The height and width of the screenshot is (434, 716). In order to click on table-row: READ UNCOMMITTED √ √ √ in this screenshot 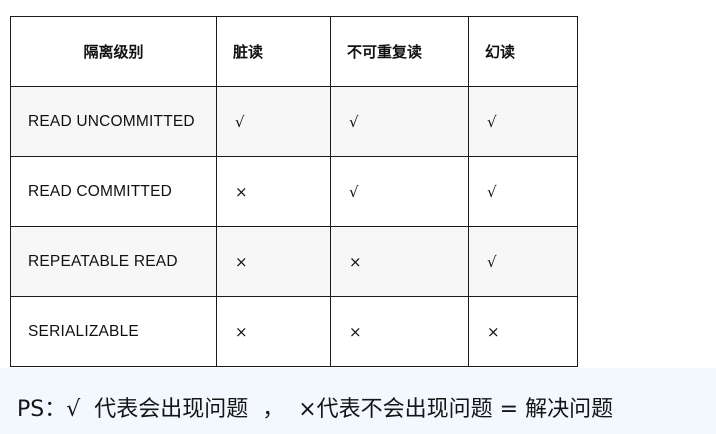, I will do `click(294, 121)`.